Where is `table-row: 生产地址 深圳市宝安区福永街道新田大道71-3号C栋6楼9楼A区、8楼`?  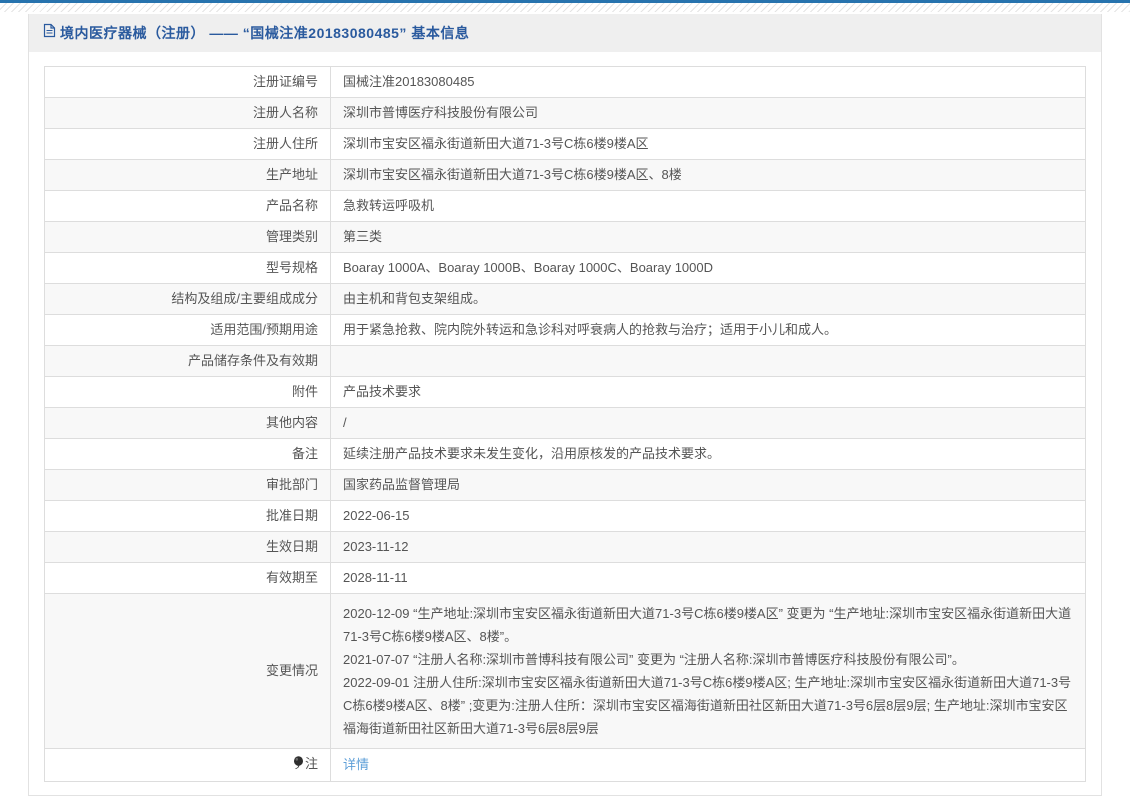
table-row: 生产地址 深圳市宝安区福永街道新田大道71-3号C栋6楼9楼A区、8楼 is located at coordinates (565, 175).